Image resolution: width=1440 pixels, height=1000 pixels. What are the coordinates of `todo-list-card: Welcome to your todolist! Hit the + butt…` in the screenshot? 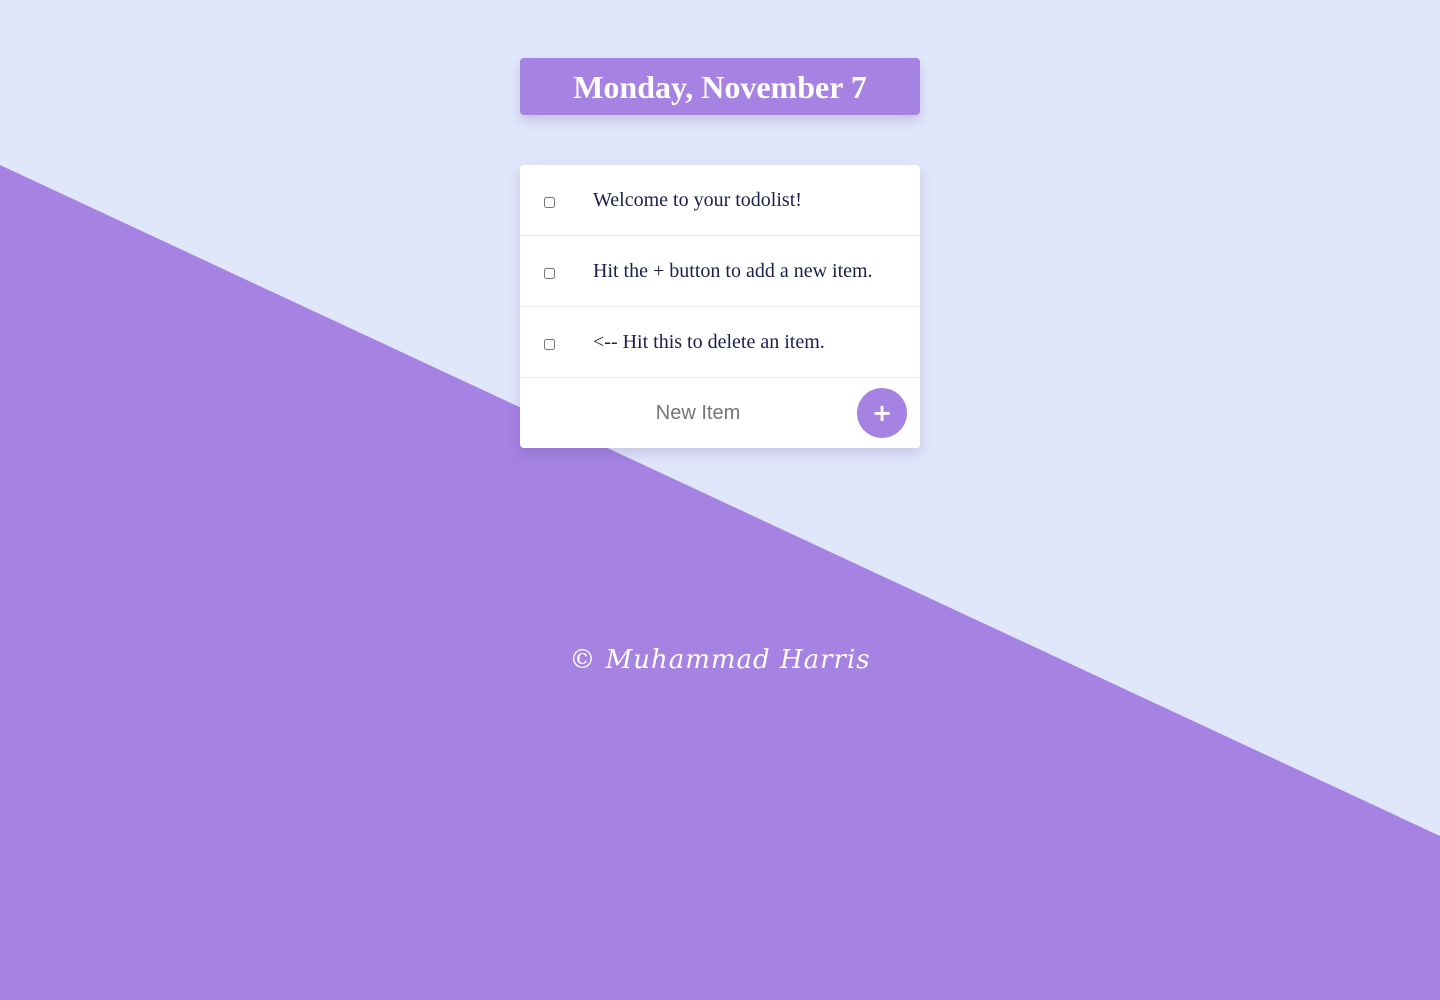 It's located at (720, 306).